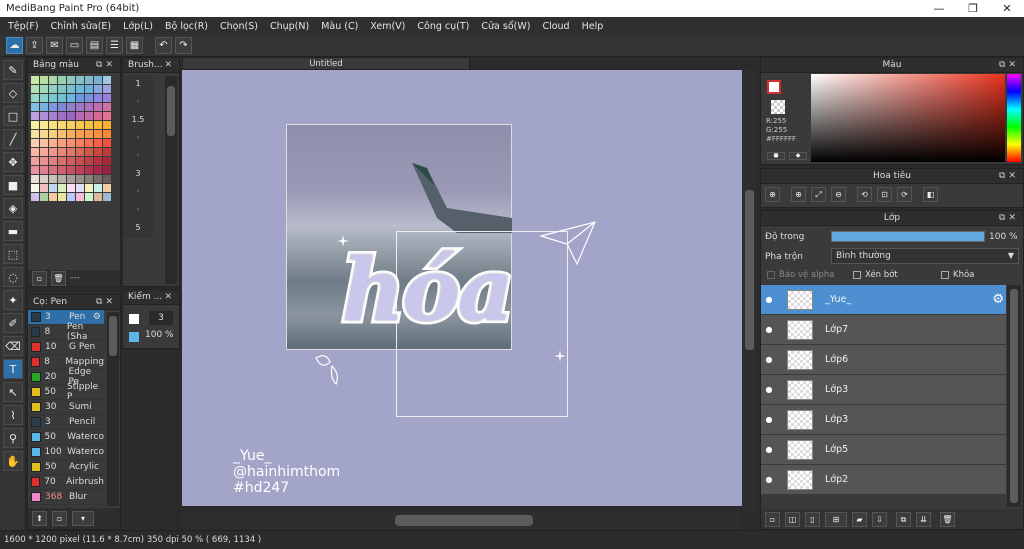 The height and width of the screenshot is (549, 1024). Describe the element at coordinates (13, 185) in the screenshot. I see `fill-rect-tool-icon: ■` at that location.